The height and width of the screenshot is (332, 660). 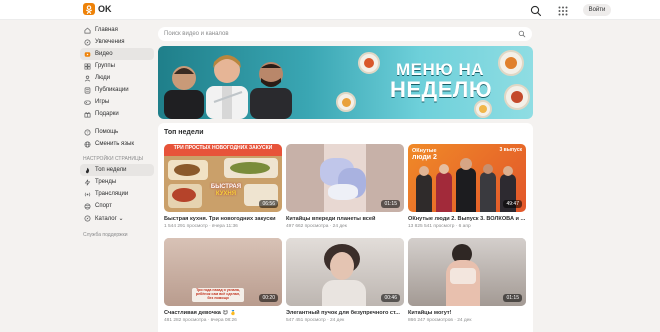 What do you see at coordinates (87, 144) in the screenshot?
I see `globe-icon` at bounding box center [87, 144].